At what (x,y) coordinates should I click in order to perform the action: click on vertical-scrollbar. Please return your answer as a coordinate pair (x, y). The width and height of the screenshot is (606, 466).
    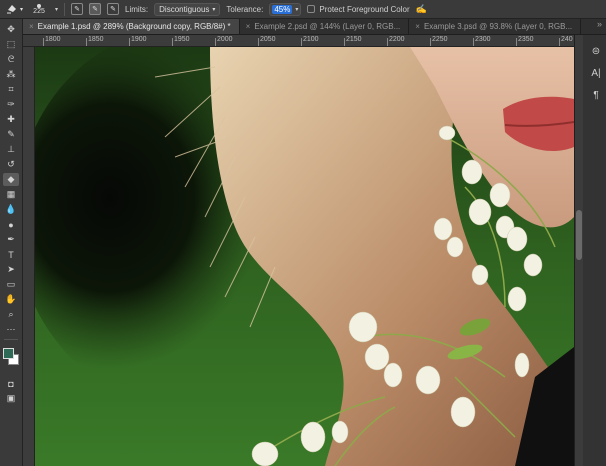
    Looking at the image, I should click on (579, 250).